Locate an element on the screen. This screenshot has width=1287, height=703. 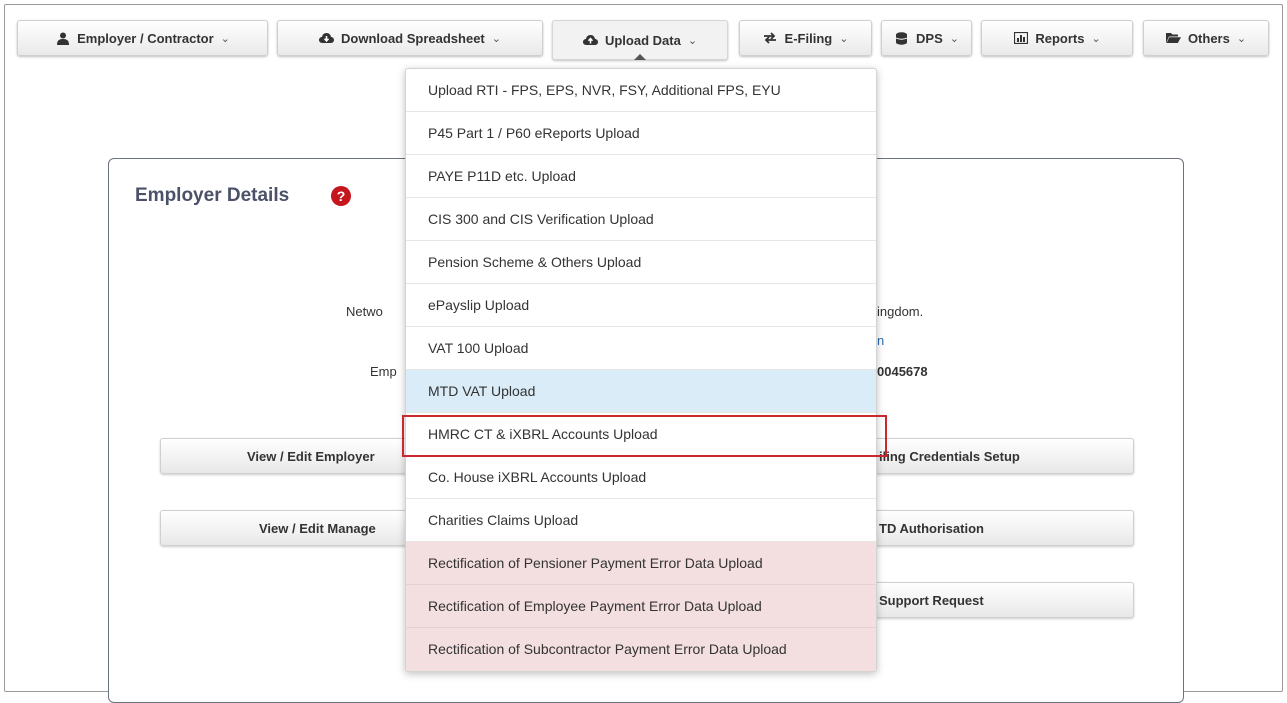
field-value-fragment: ingdom. is located at coordinates (900, 311).